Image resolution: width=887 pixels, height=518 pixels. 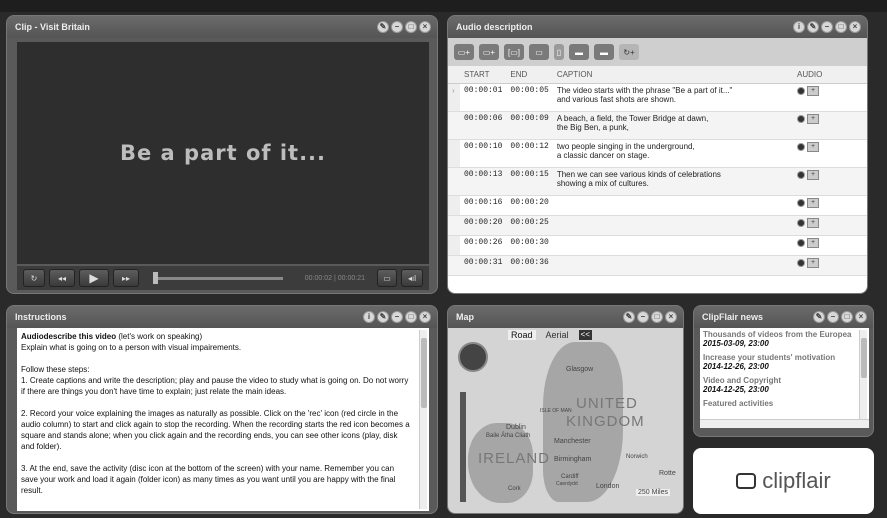 What do you see at coordinates (258, 278) in the screenshot?
I see `seek-bar: 00:00:02 | 00:00:21` at bounding box center [258, 278].